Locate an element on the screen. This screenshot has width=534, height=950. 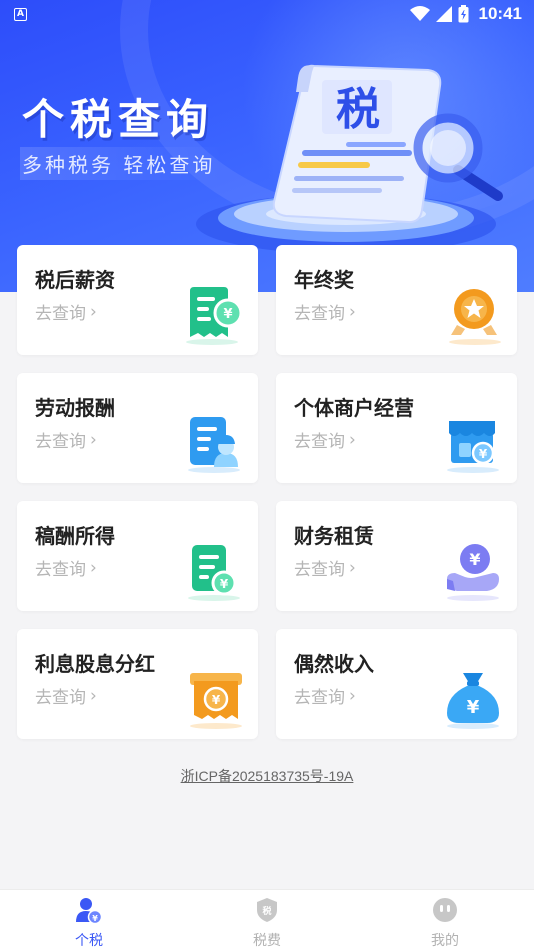
dividend-ticket-icon: ¥ is located at coordinates (216, 701).